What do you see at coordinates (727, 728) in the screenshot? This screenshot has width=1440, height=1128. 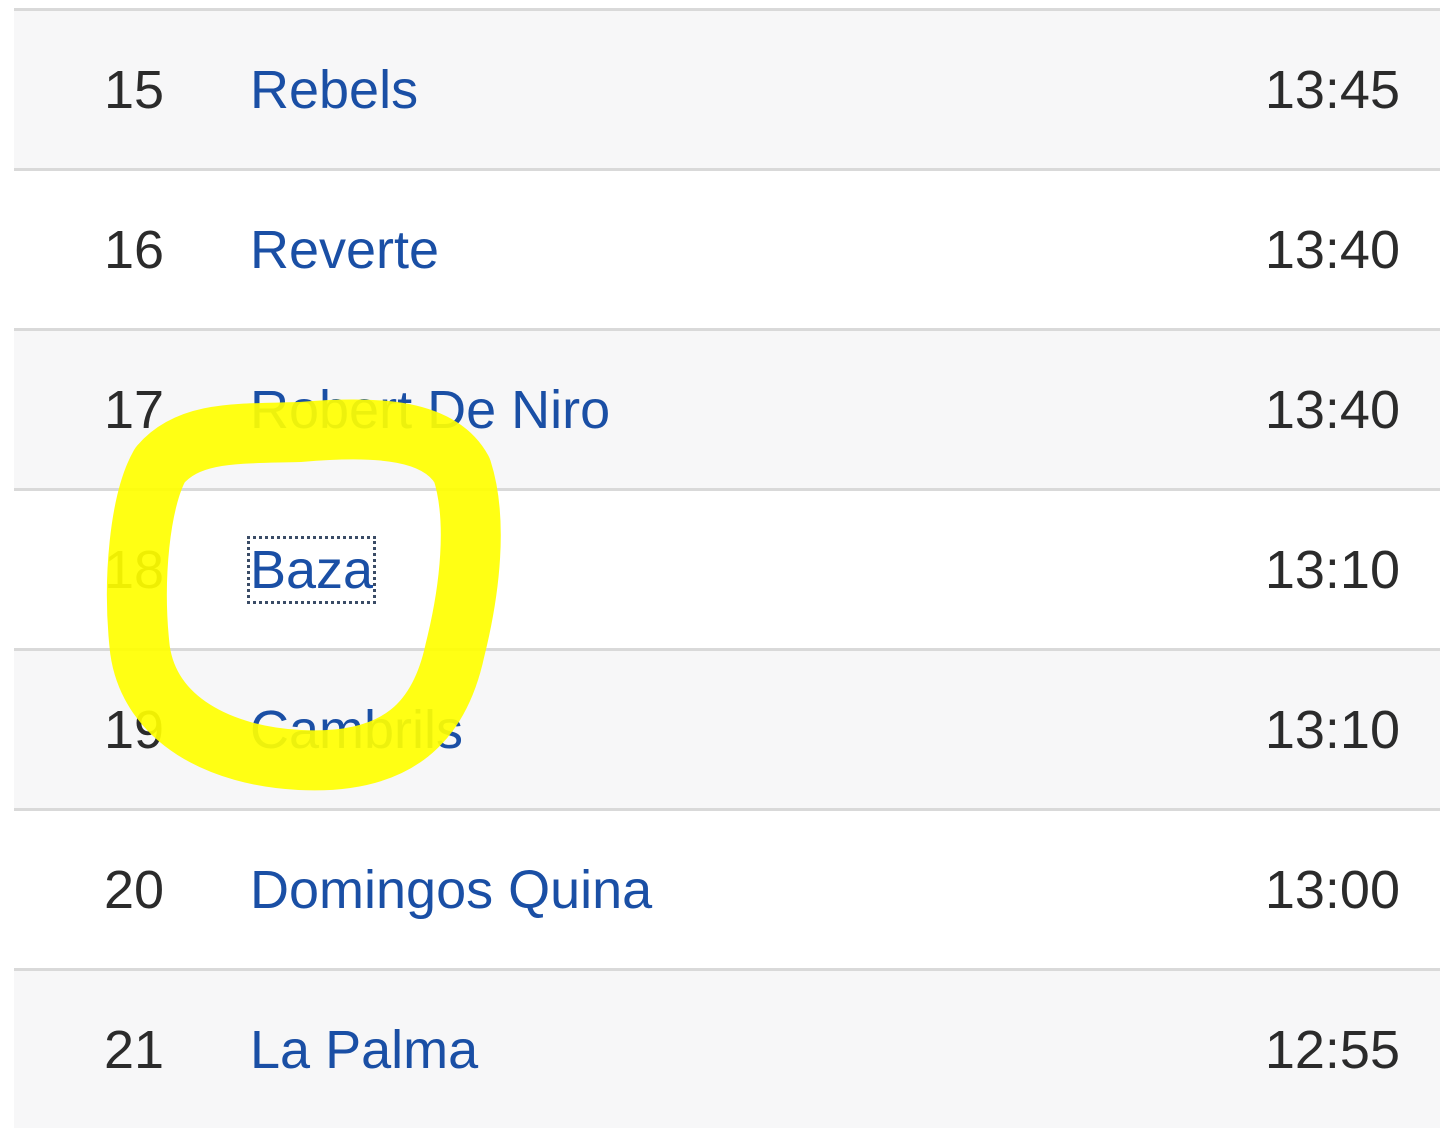 I see `table-row: 19 Cambrils 13:10` at bounding box center [727, 728].